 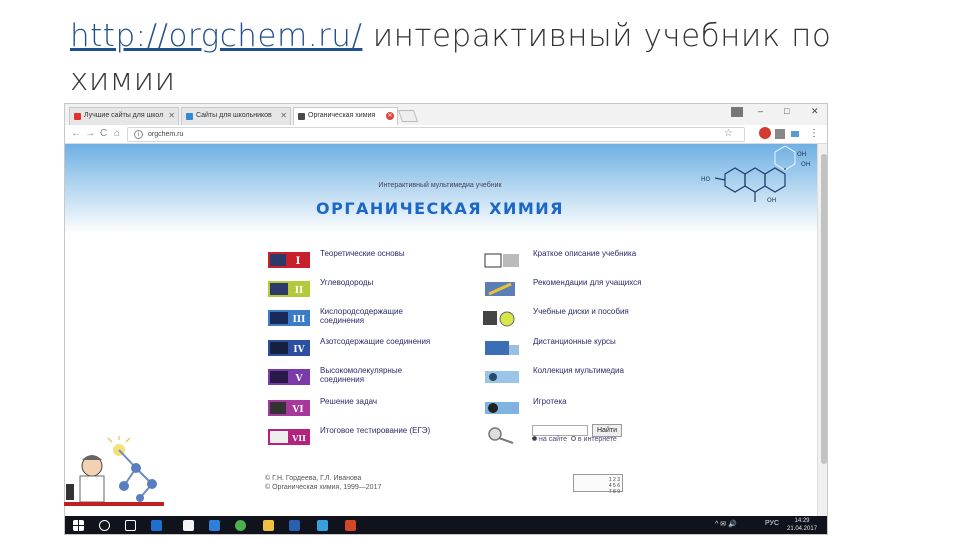 I want to click on oh-label: HO, so click(x=706, y=179).